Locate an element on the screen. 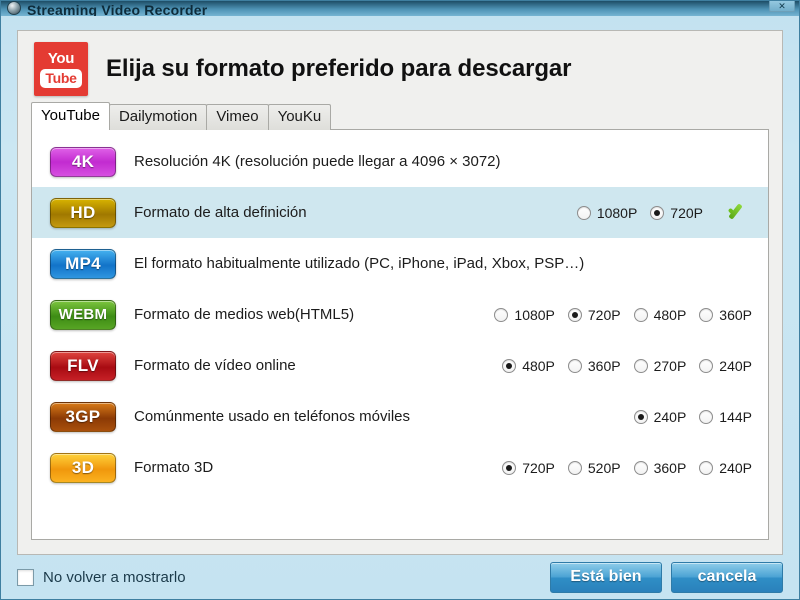 Image resolution: width=800 pixels, height=600 pixels. dont-show-again-control: No volver a mostrarlo is located at coordinates (101, 577).